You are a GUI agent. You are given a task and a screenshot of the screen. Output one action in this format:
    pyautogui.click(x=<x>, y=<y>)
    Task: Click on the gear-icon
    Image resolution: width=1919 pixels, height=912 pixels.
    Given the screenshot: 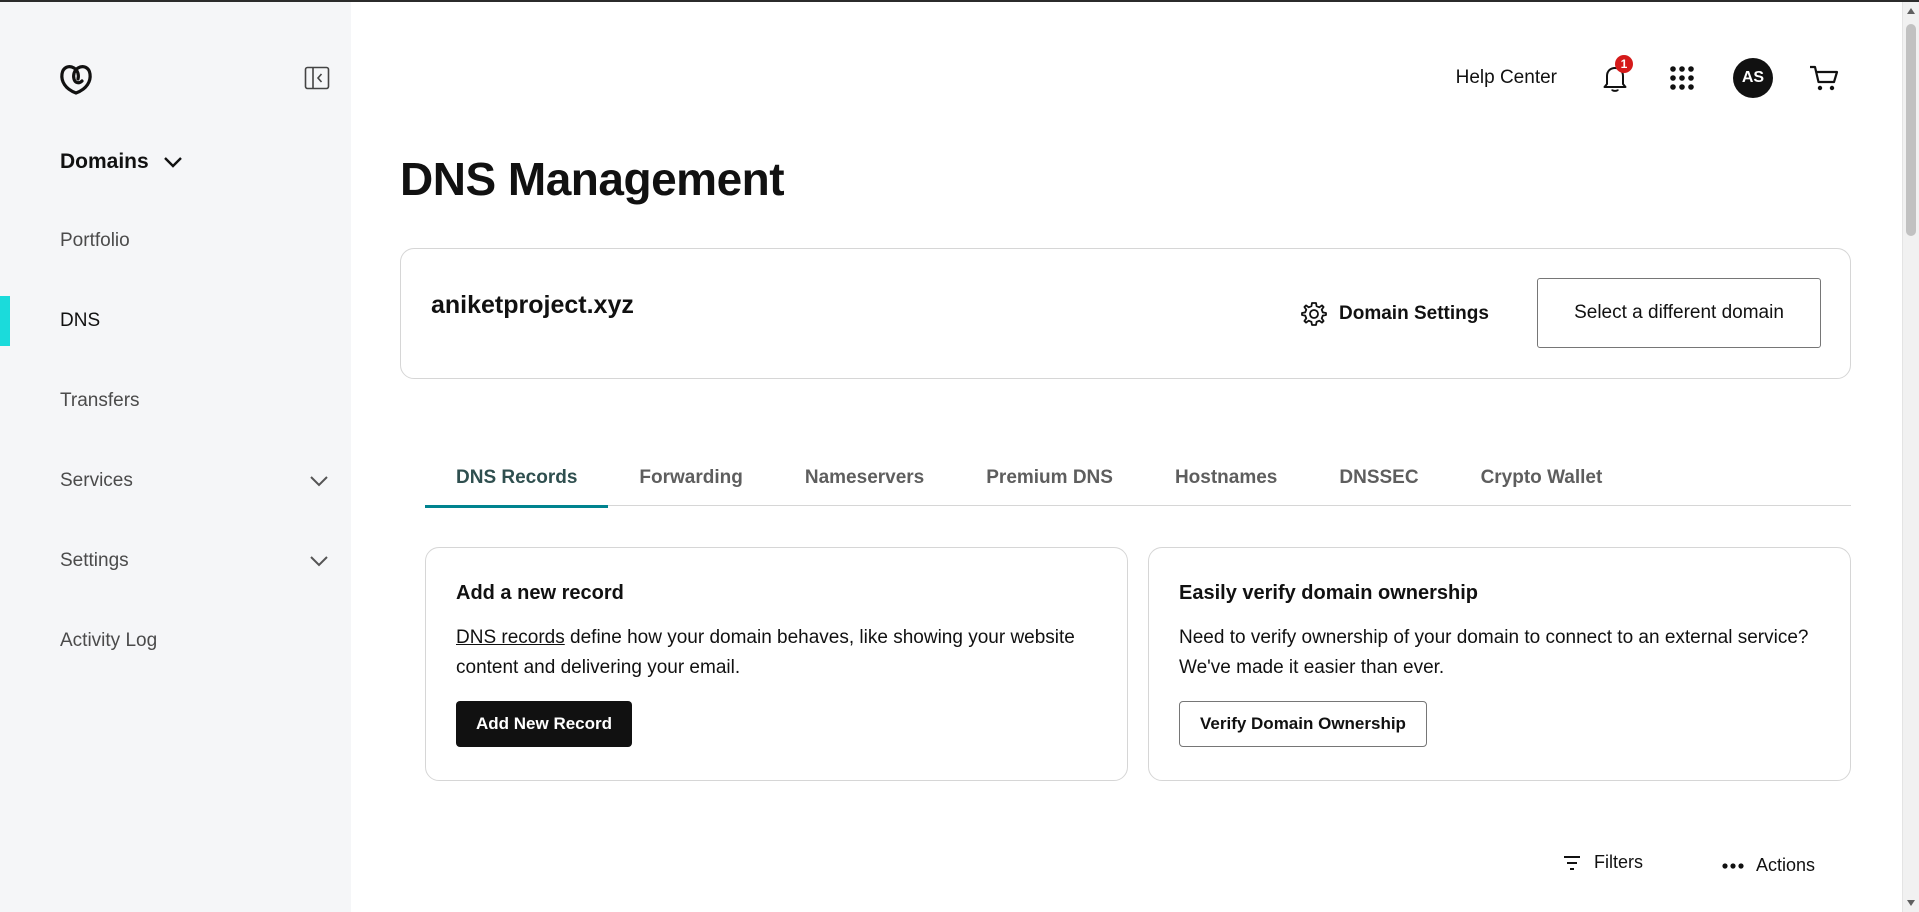 What is the action you would take?
    pyautogui.click(x=1314, y=314)
    